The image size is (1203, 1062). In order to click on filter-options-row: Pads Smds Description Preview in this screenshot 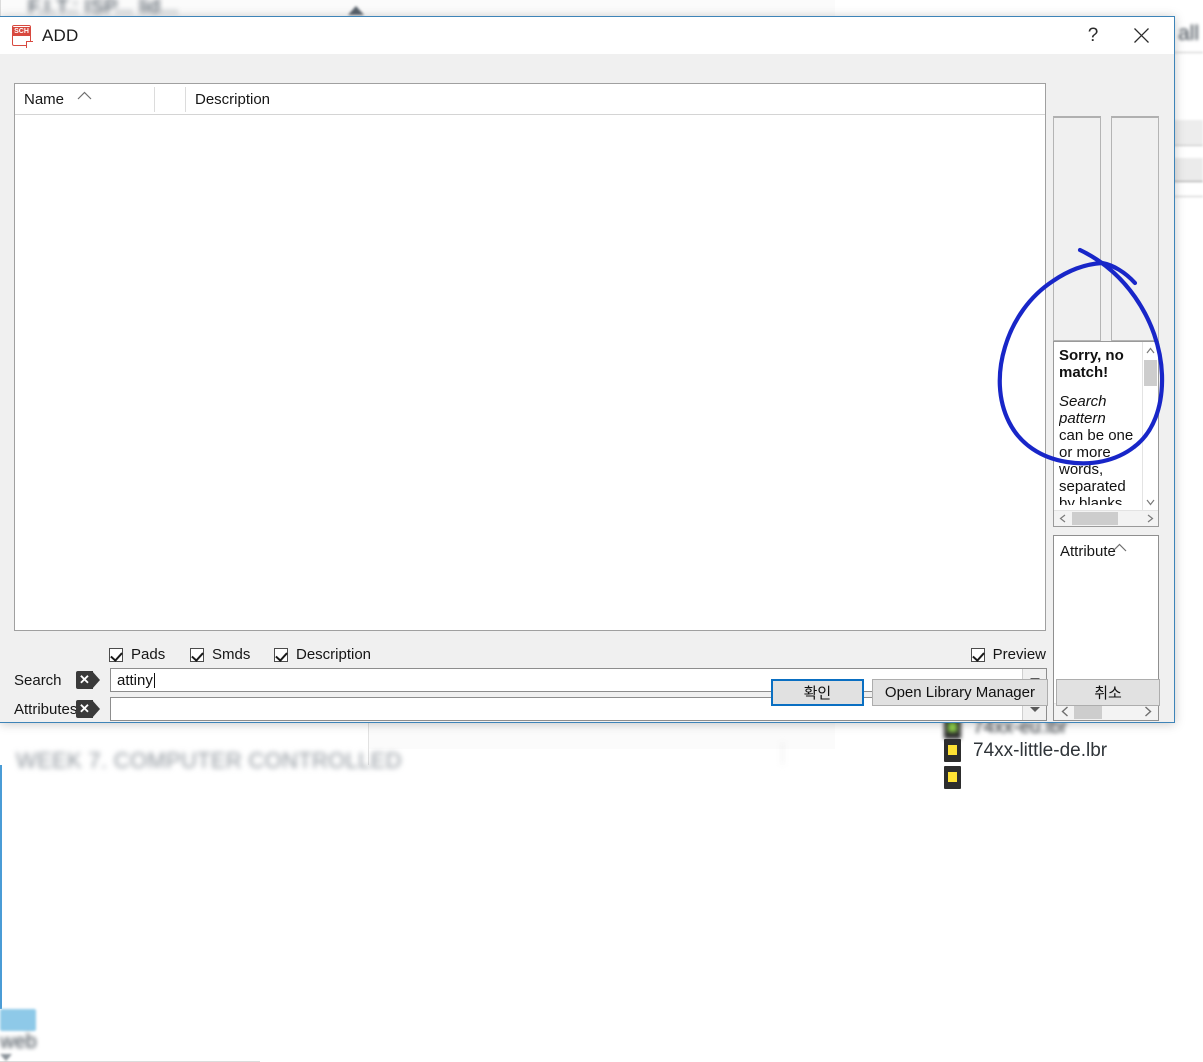, I will do `click(530, 654)`.